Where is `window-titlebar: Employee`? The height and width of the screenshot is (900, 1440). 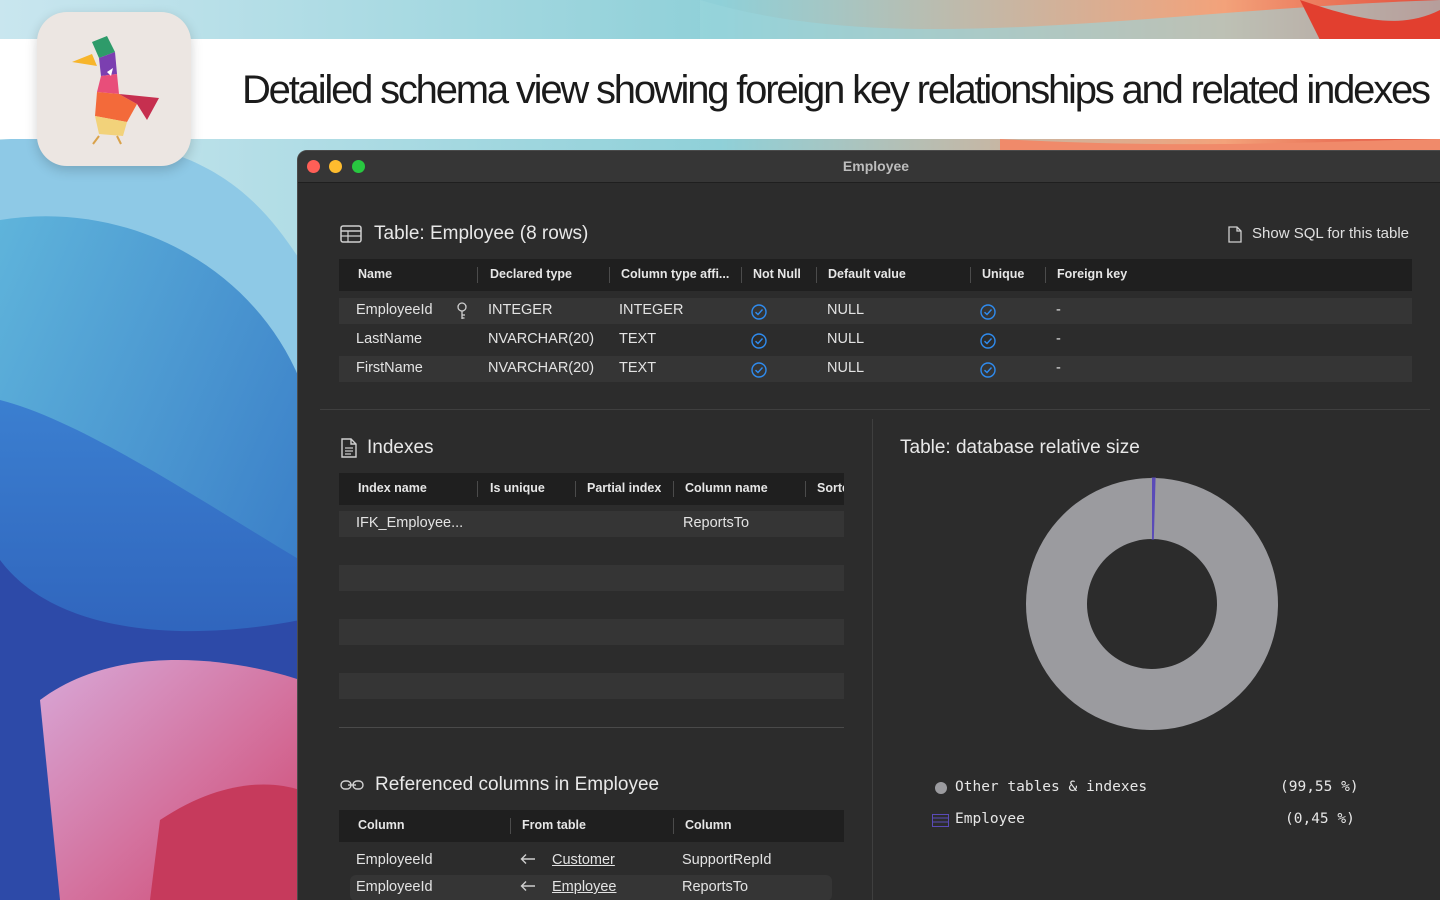 window-titlebar: Employee is located at coordinates (869, 167).